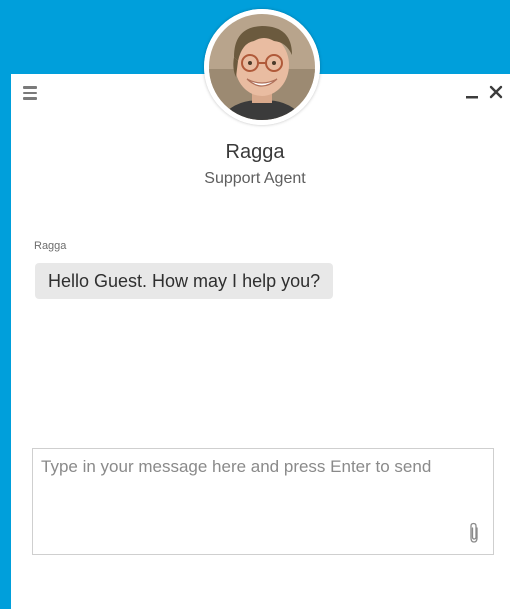 Image resolution: width=510 pixels, height=609 pixels. Describe the element at coordinates (50, 246) in the screenshot. I see `message-sender: Ragga` at that location.